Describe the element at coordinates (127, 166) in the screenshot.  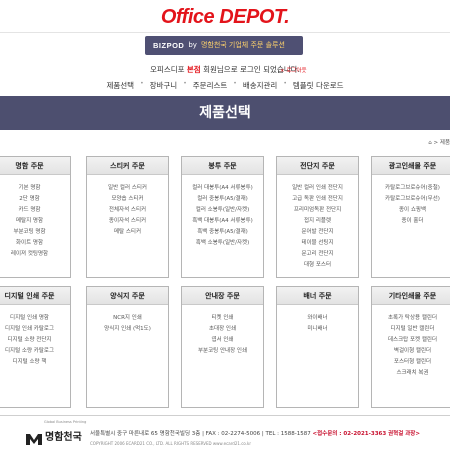
I see `category-title: 스티커 주문` at that location.